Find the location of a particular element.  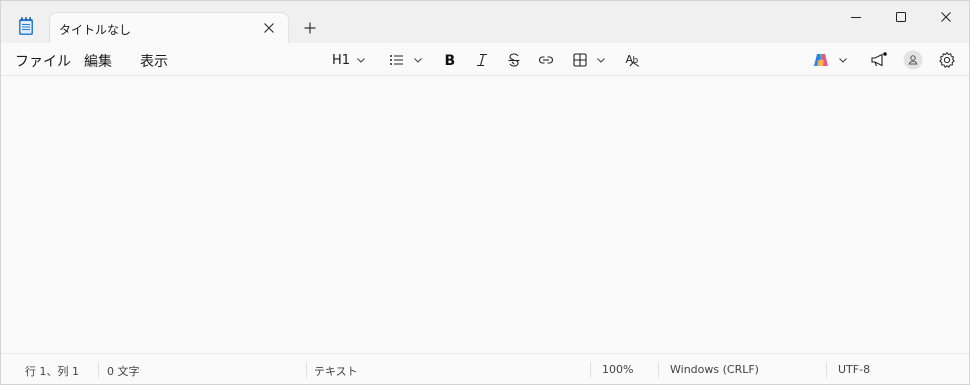

settings-button is located at coordinates (947, 60).